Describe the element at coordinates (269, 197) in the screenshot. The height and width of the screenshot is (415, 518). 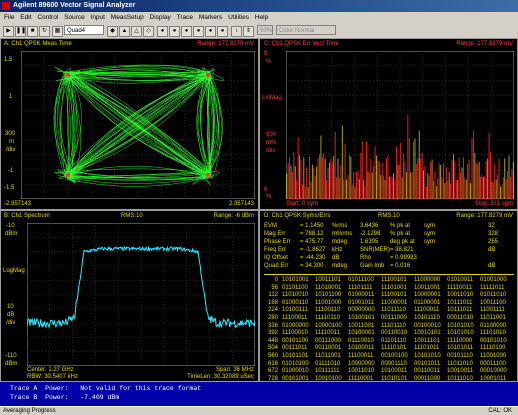
I see `trace-c-ybottom-unit: %` at that location.